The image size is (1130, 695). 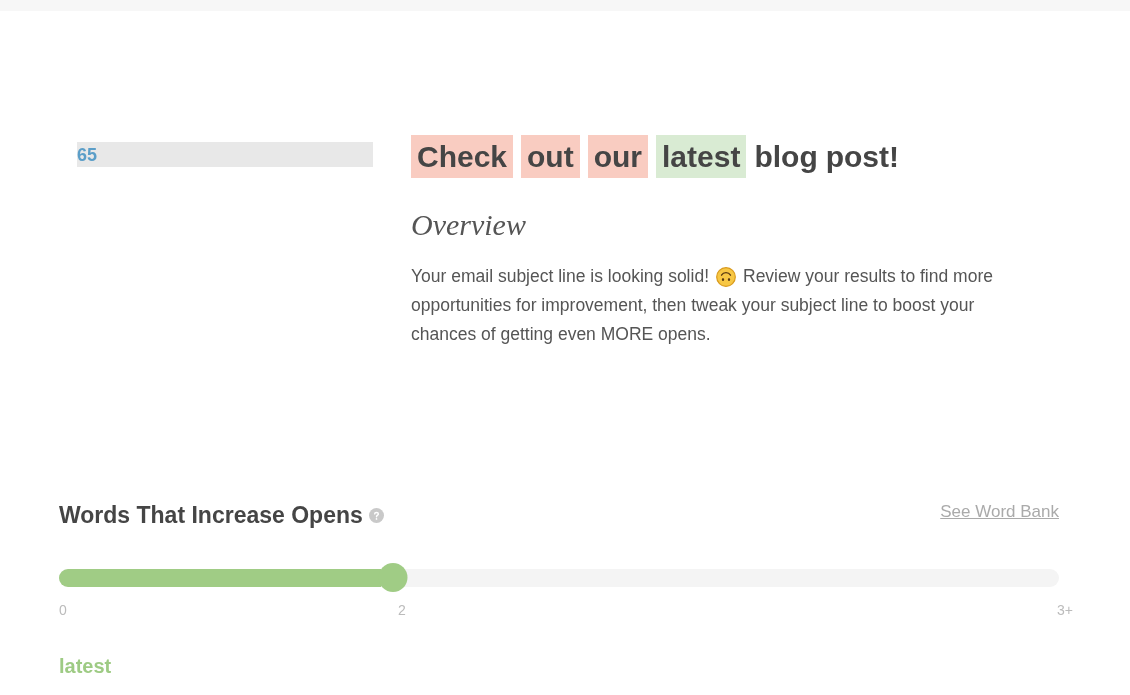 What do you see at coordinates (393, 577) in the screenshot?
I see `slider-thumb` at bounding box center [393, 577].